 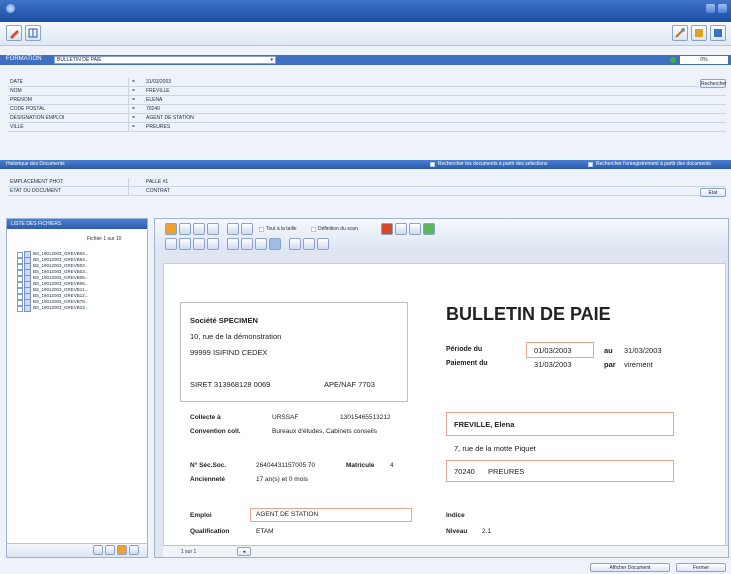 What do you see at coordinates (324, 431) in the screenshot?
I see `convention-value: Bureaux d'études, Cabinets conseils` at bounding box center [324, 431].